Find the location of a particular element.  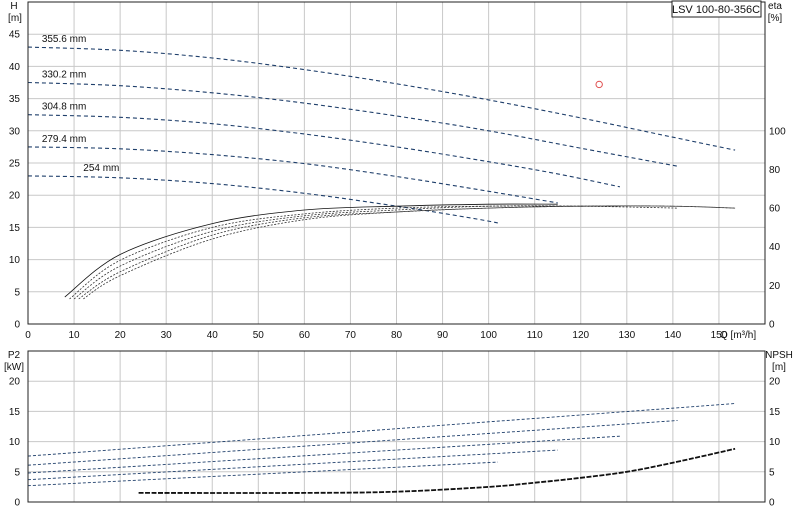

x-tick-label: 80 is located at coordinates (397, 335).